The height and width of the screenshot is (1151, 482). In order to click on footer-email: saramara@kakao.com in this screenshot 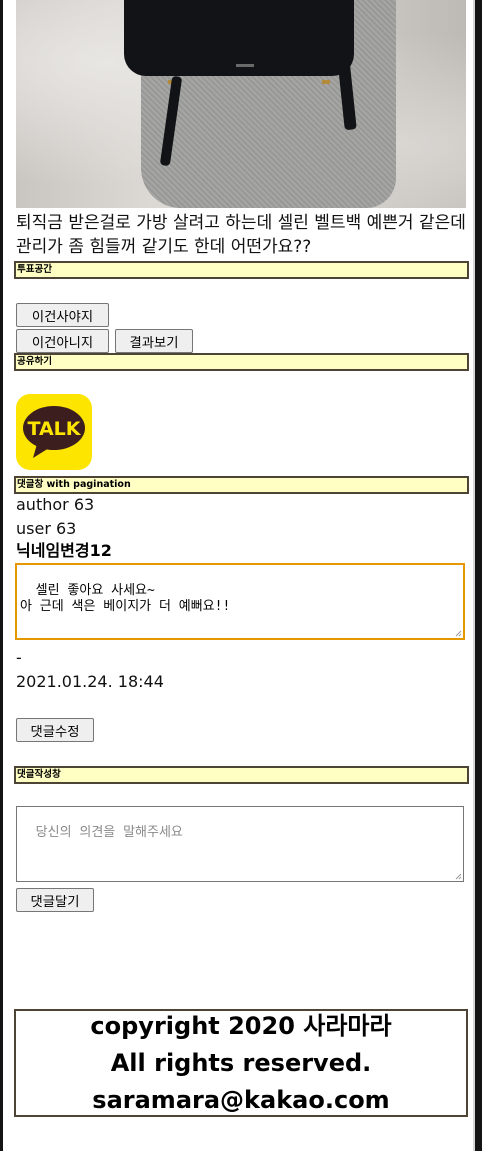, I will do `click(241, 1099)`.